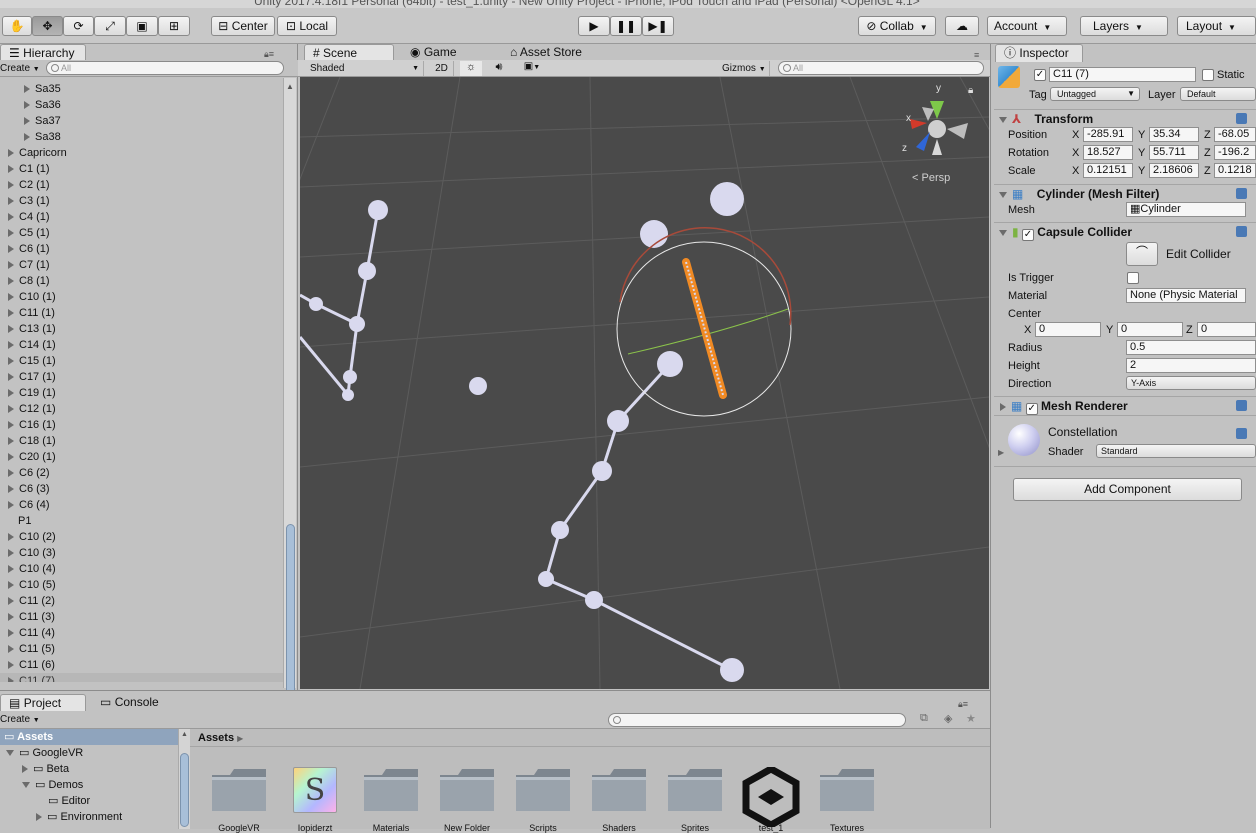  I want to click on hierarchy-item: C11 (3), so click(142, 617).